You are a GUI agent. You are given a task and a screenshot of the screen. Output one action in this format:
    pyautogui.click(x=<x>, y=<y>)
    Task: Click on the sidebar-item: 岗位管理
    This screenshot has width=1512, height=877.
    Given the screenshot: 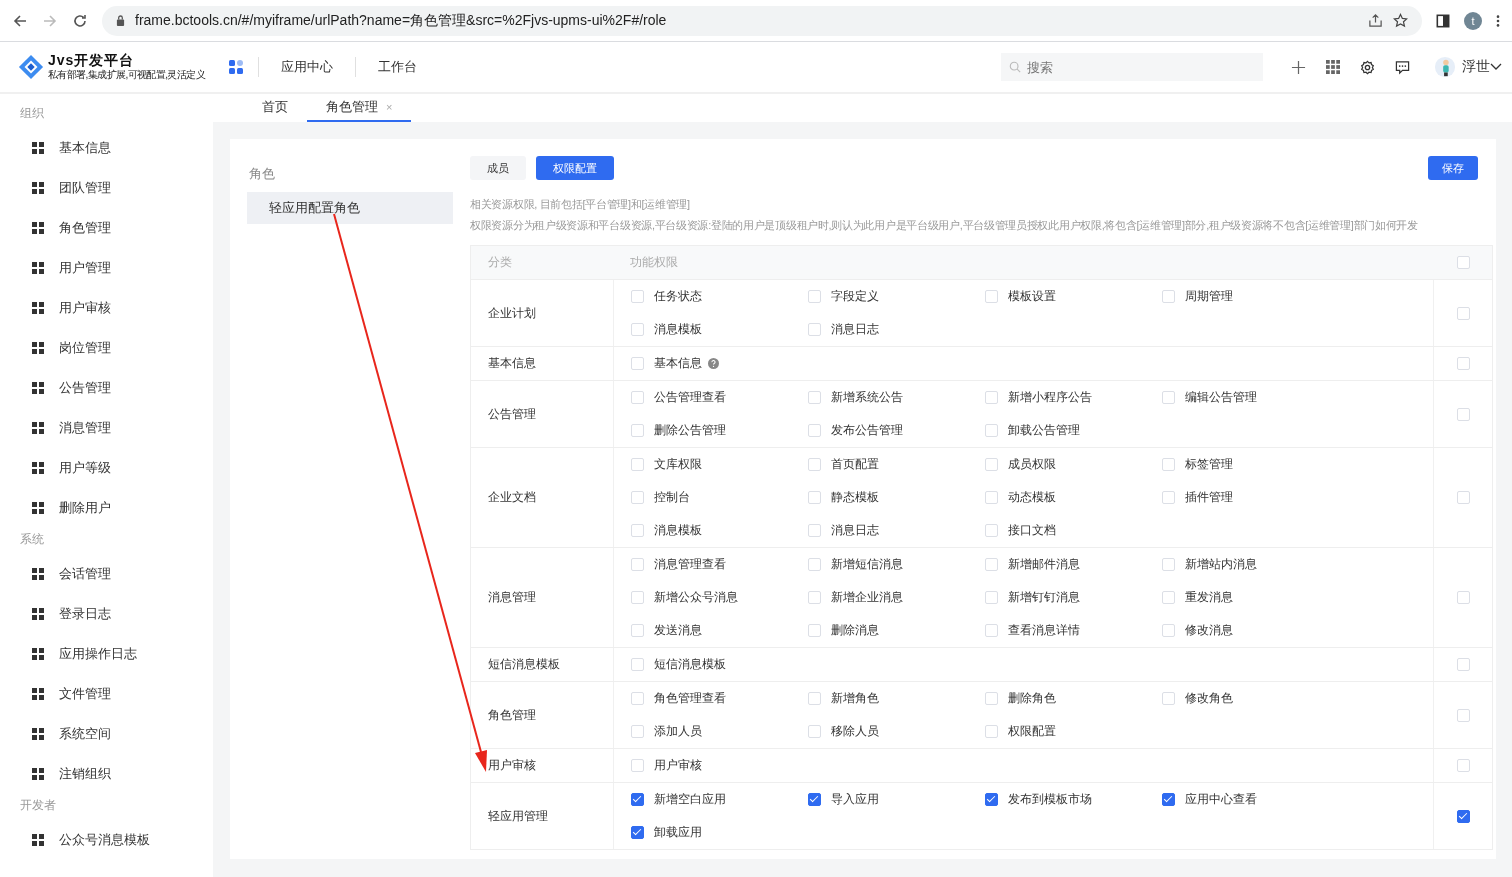 What is the action you would take?
    pyautogui.click(x=106, y=348)
    